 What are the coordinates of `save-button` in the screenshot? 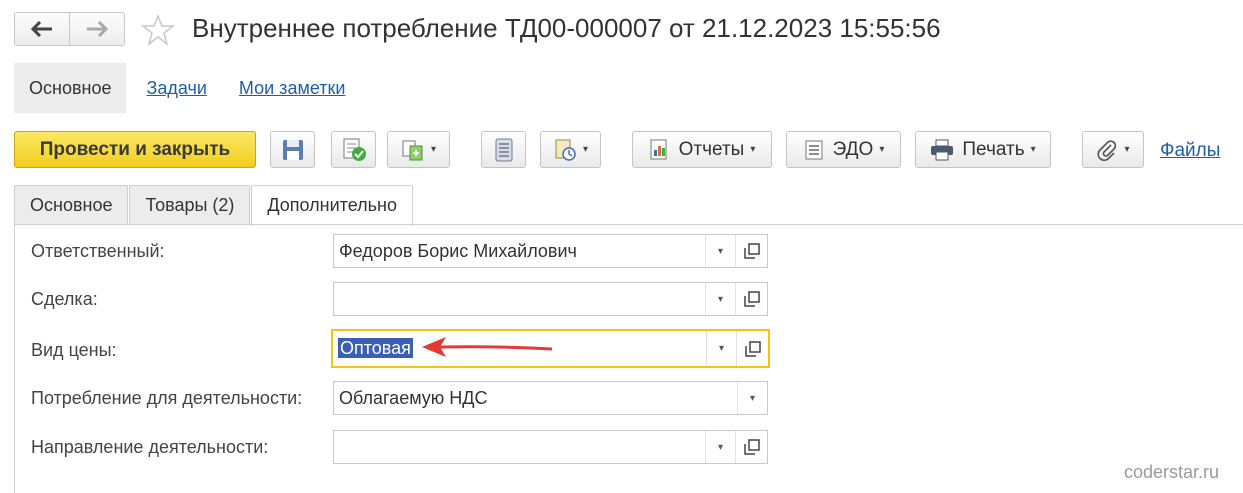 It's located at (292, 149).